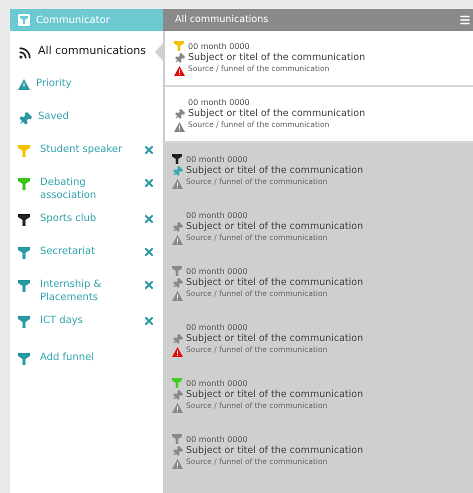 The image size is (473, 493). I want to click on warning-icon, so click(24, 84).